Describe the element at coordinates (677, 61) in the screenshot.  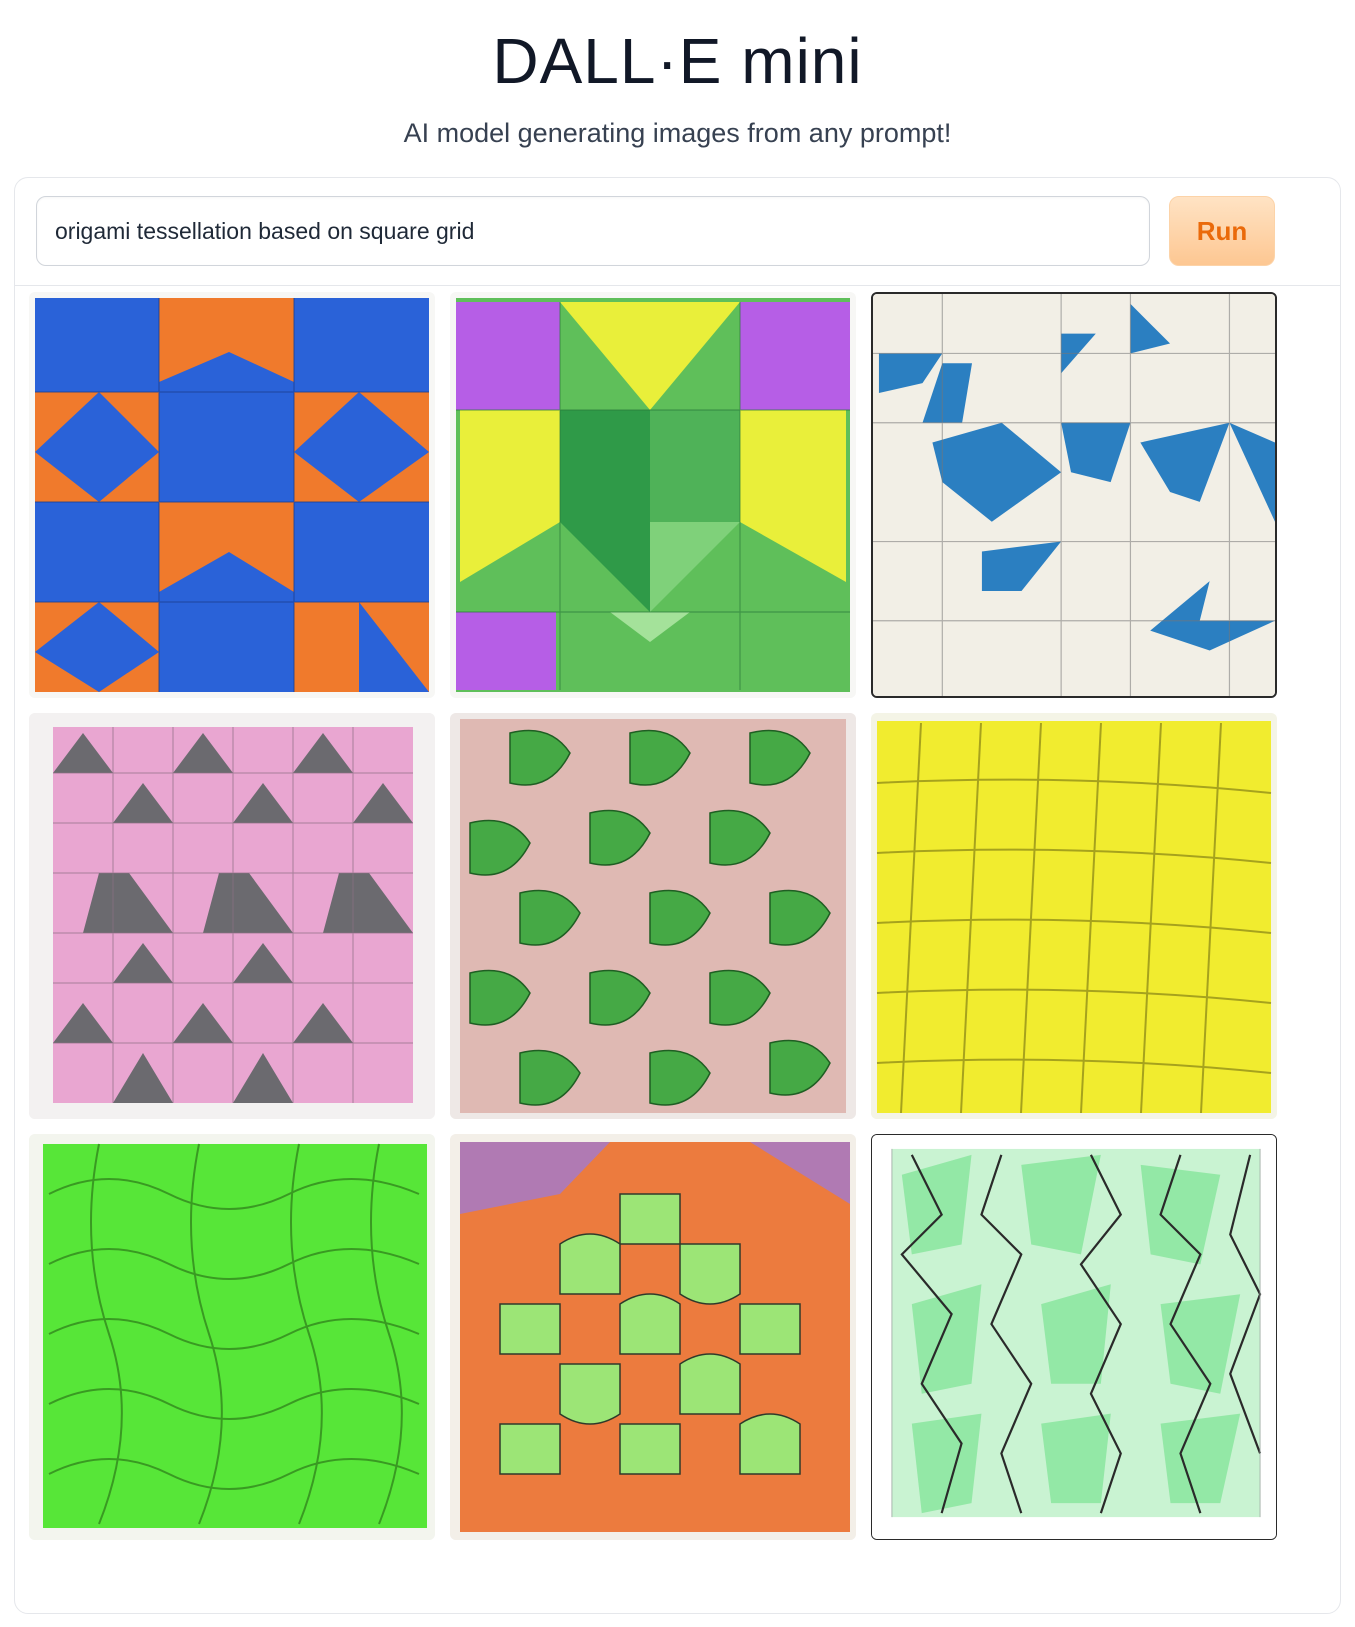
I see `app-title: DALL·E mini` at that location.